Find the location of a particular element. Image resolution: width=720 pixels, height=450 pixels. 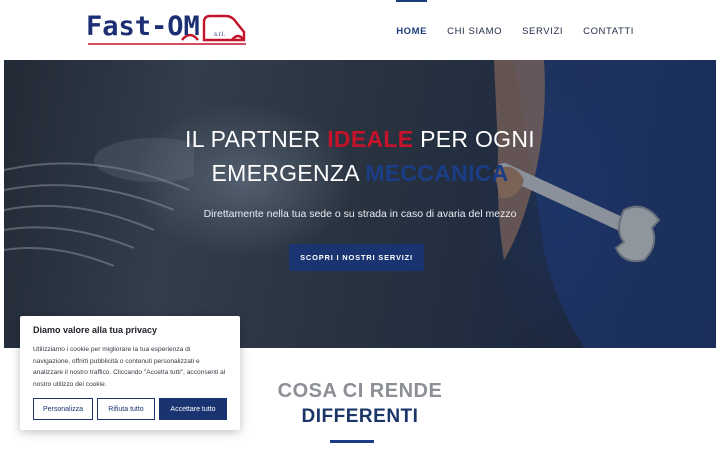

logo-text: Fast-OM is located at coordinates (143, 26).